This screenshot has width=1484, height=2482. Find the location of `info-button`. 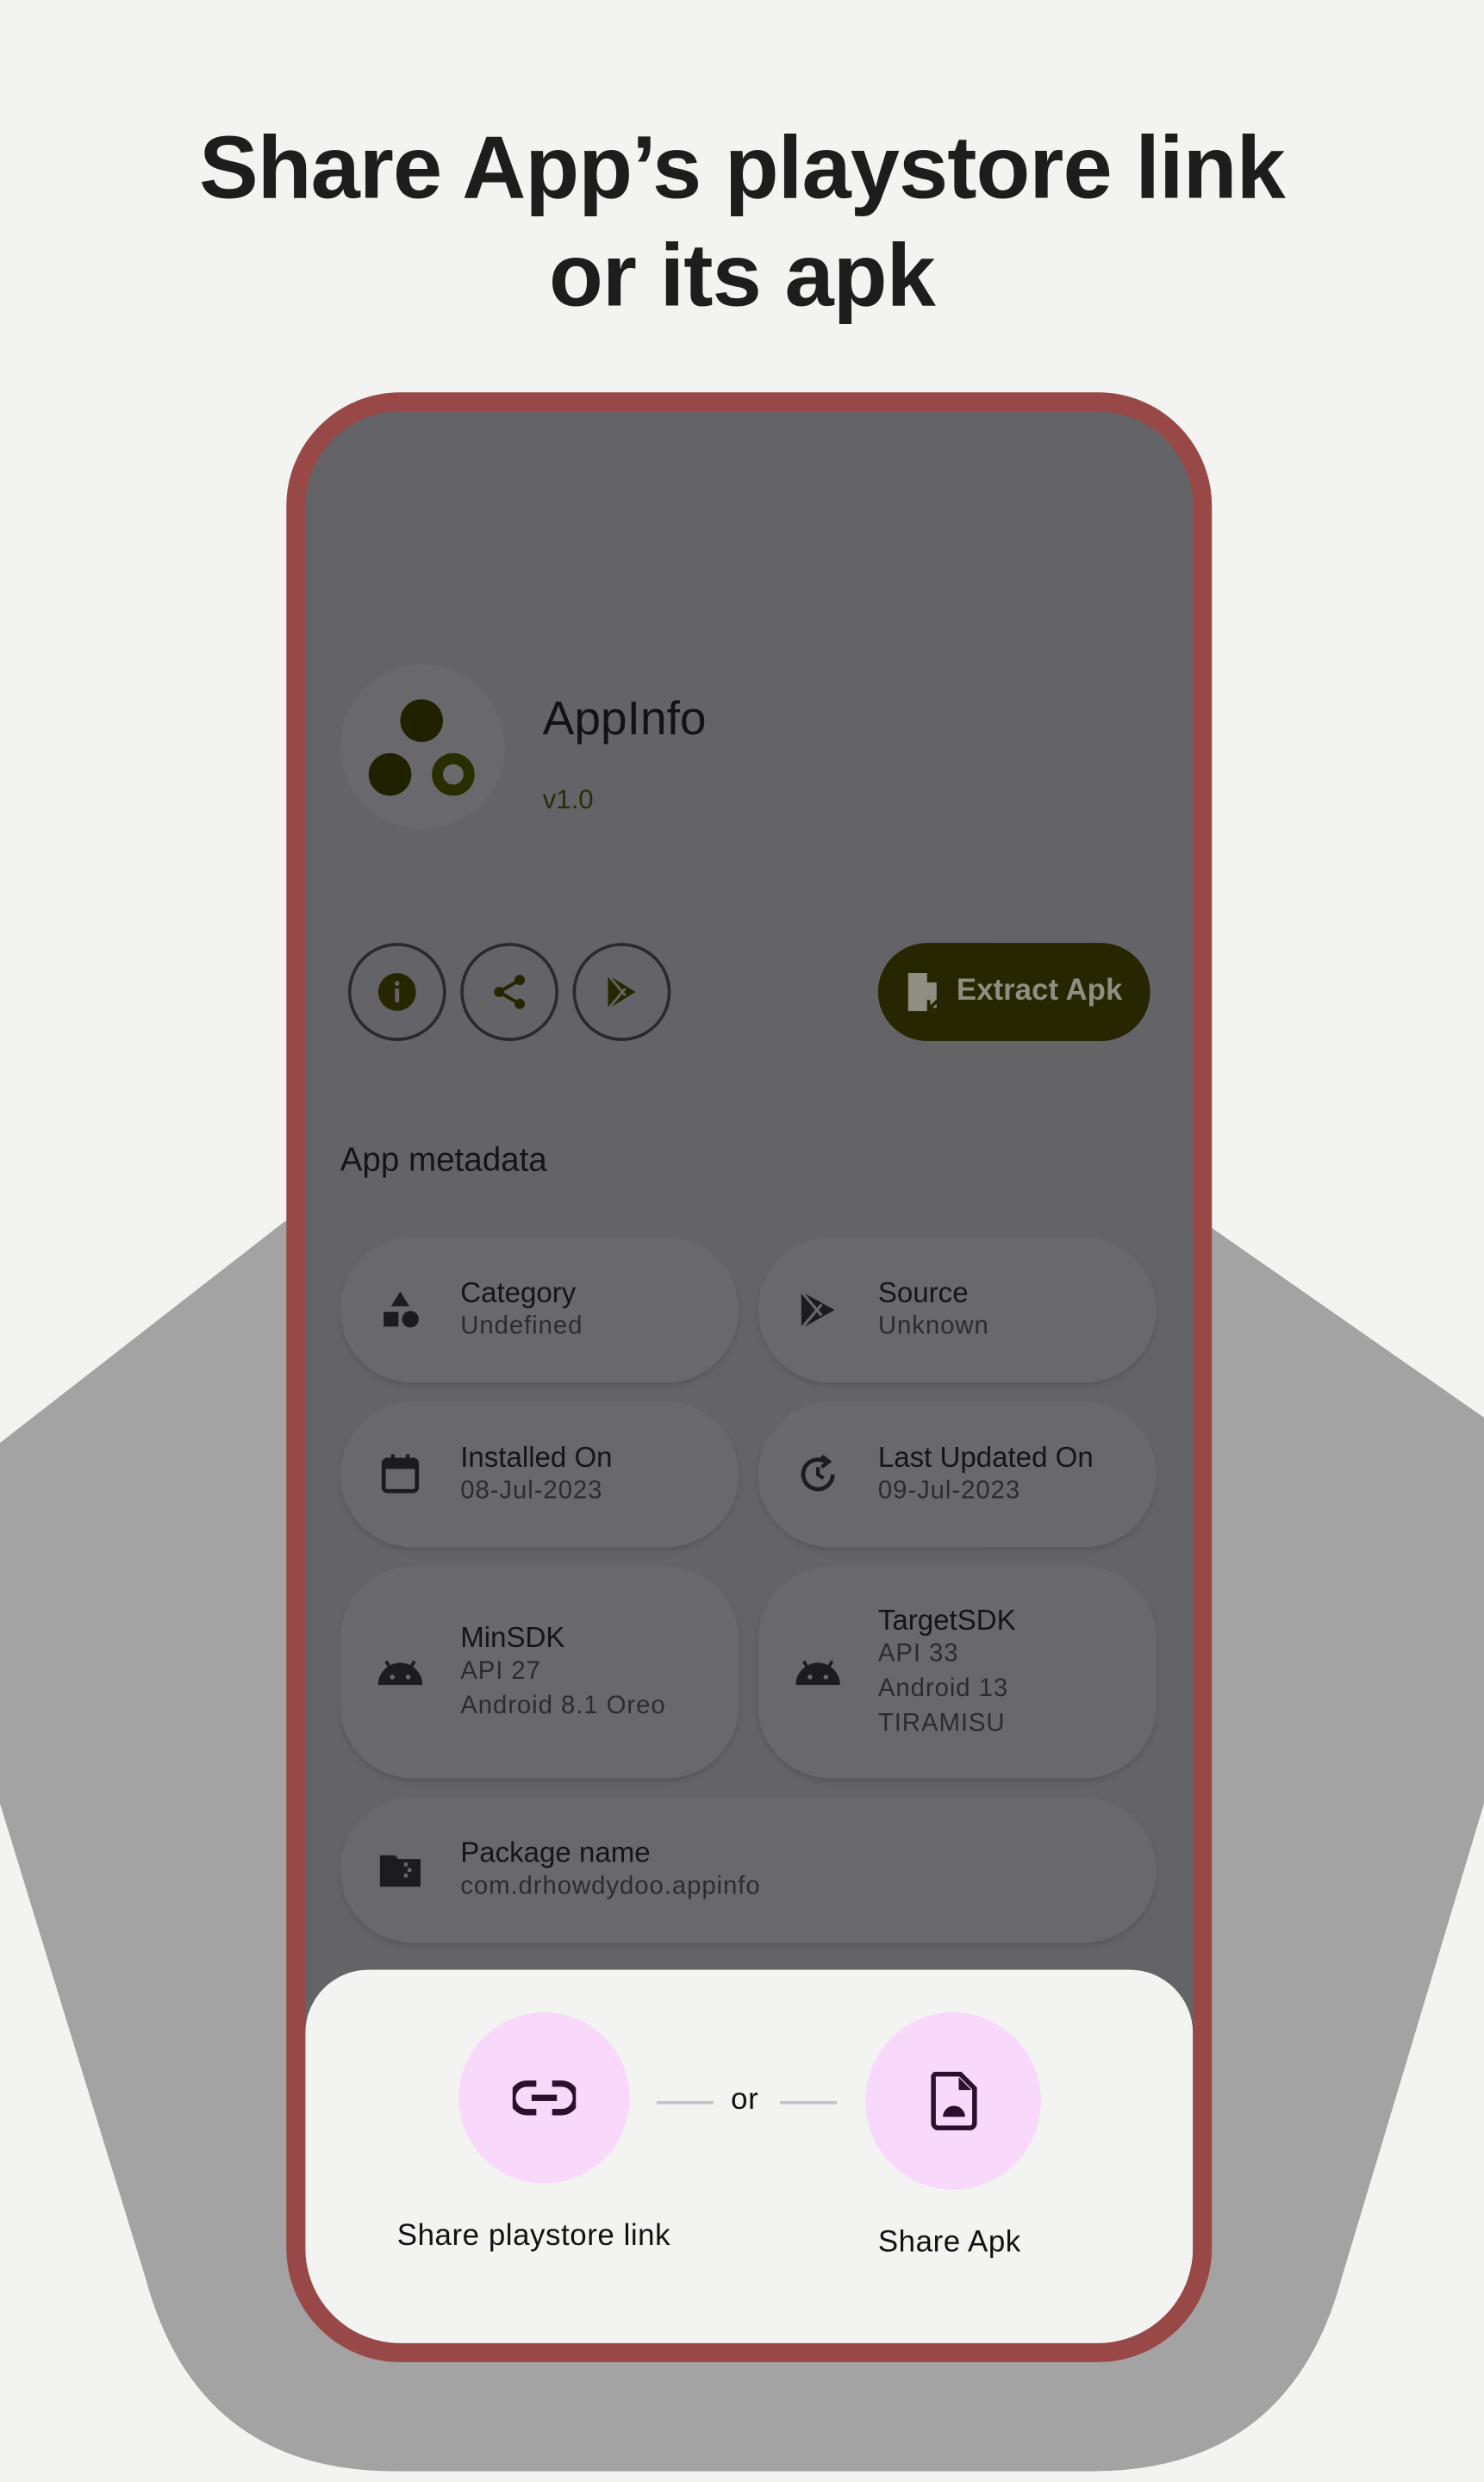

info-button is located at coordinates (396, 992).